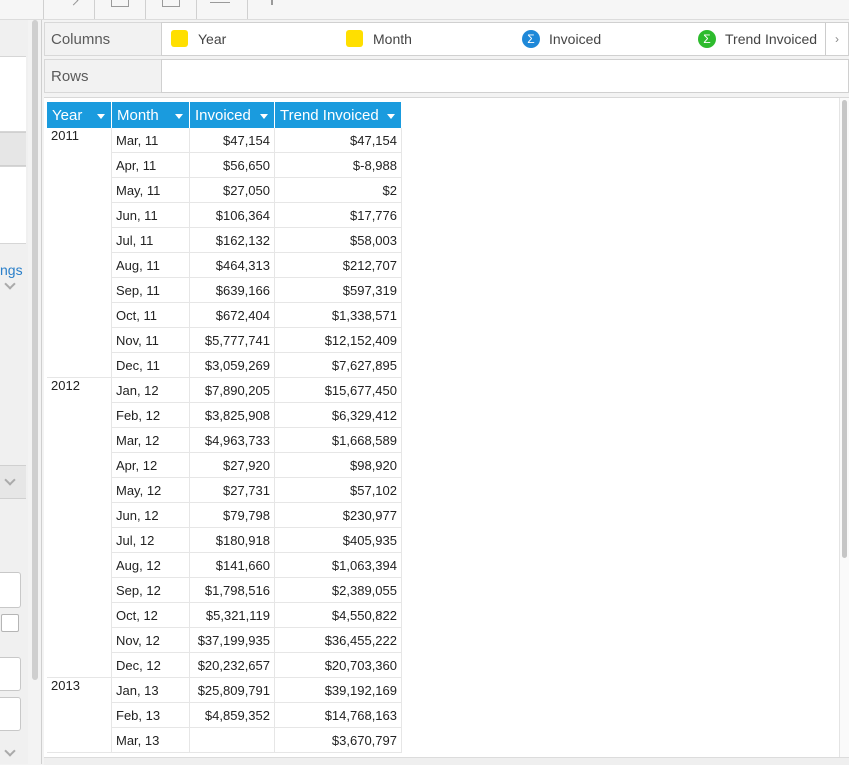 This screenshot has width=849, height=765. What do you see at coordinates (338, 690) in the screenshot?
I see `trend-invoiced-cell: $39,192,169` at bounding box center [338, 690].